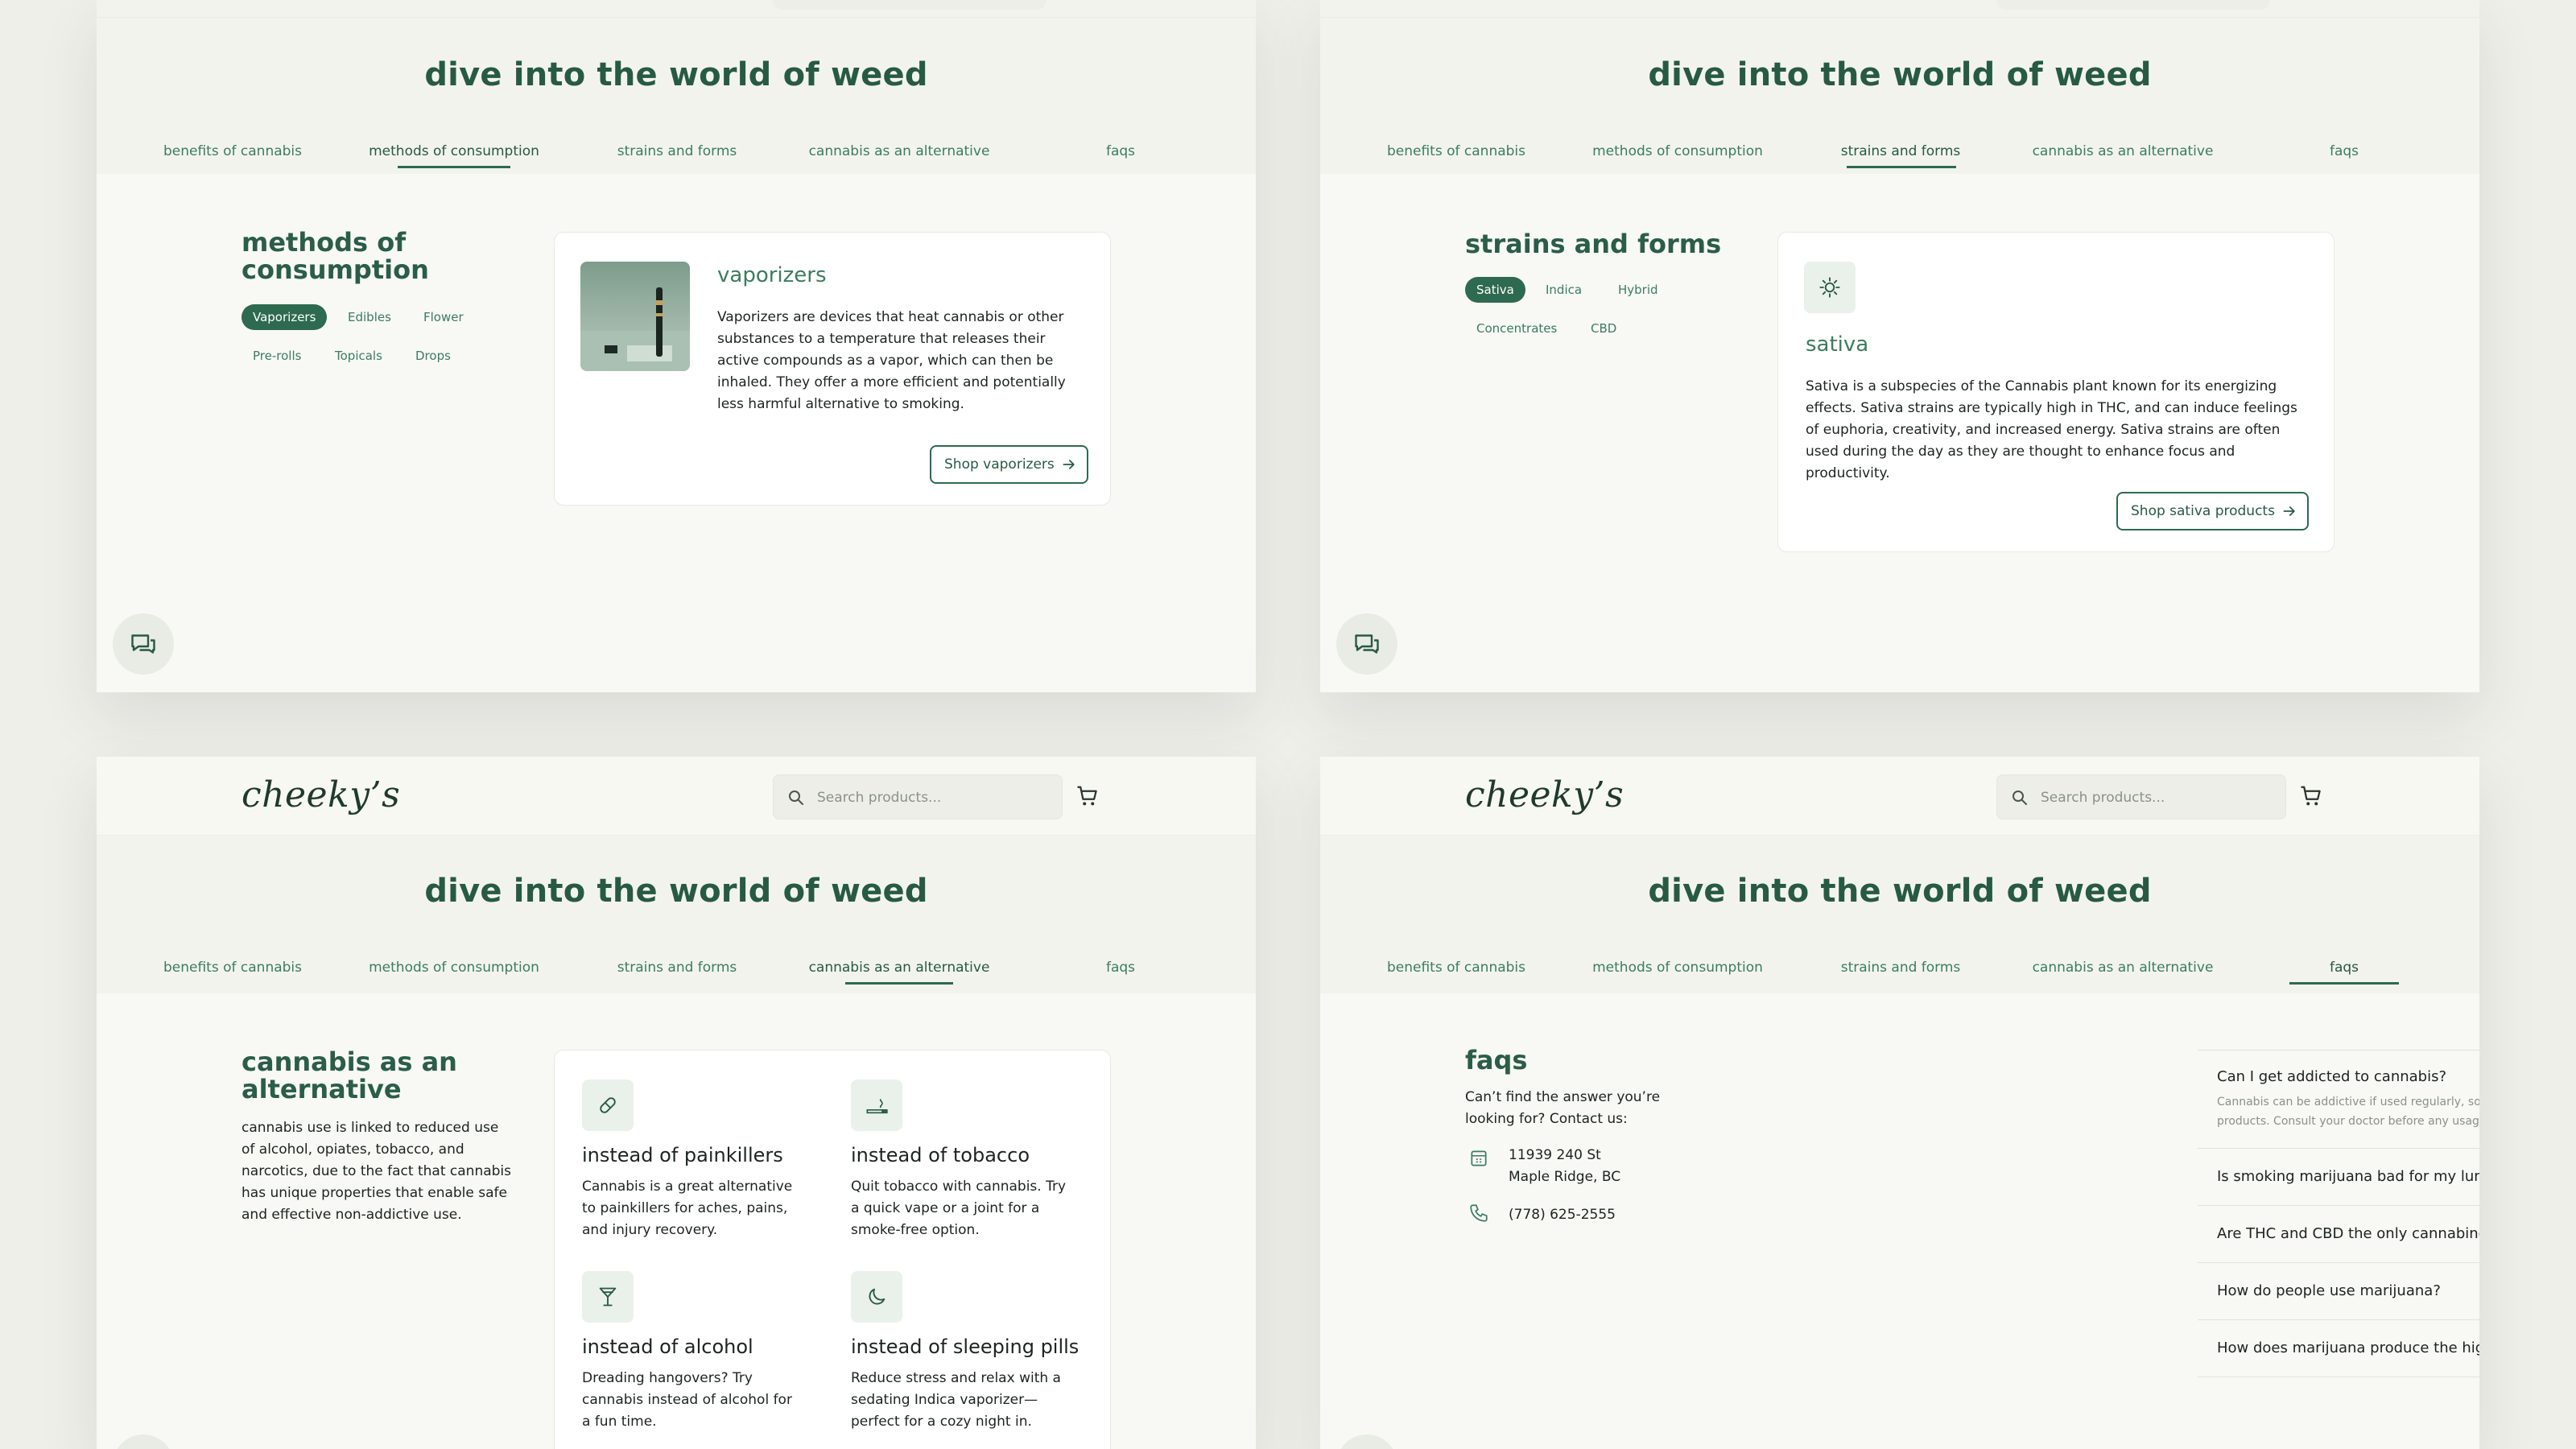 This screenshot has width=2576, height=1449. I want to click on card-title: sativa, so click(1837, 344).